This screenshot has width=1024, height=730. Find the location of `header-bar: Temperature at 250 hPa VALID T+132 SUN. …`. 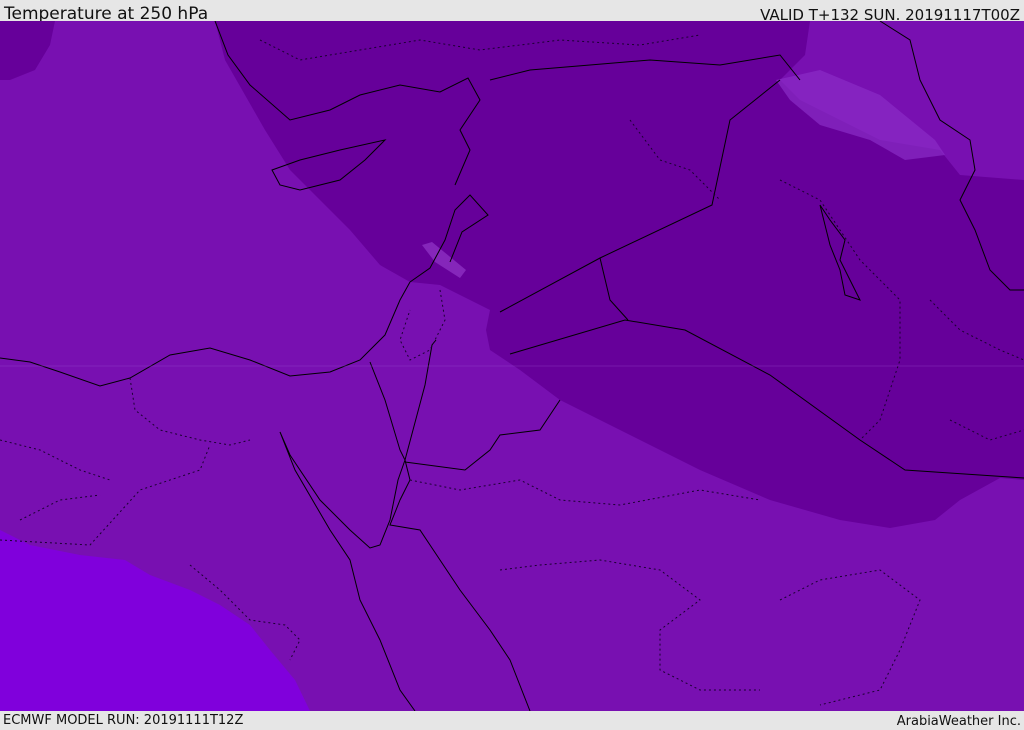

header-bar: Temperature at 250 hPa VALID T+132 SUN. … is located at coordinates (512, 12).